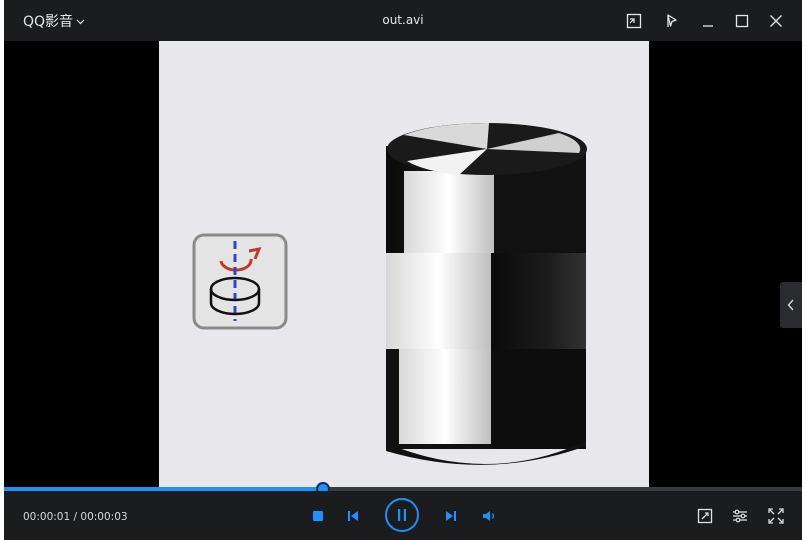 This screenshot has width=806, height=540. I want to click on fullscreen-icon, so click(776, 516).